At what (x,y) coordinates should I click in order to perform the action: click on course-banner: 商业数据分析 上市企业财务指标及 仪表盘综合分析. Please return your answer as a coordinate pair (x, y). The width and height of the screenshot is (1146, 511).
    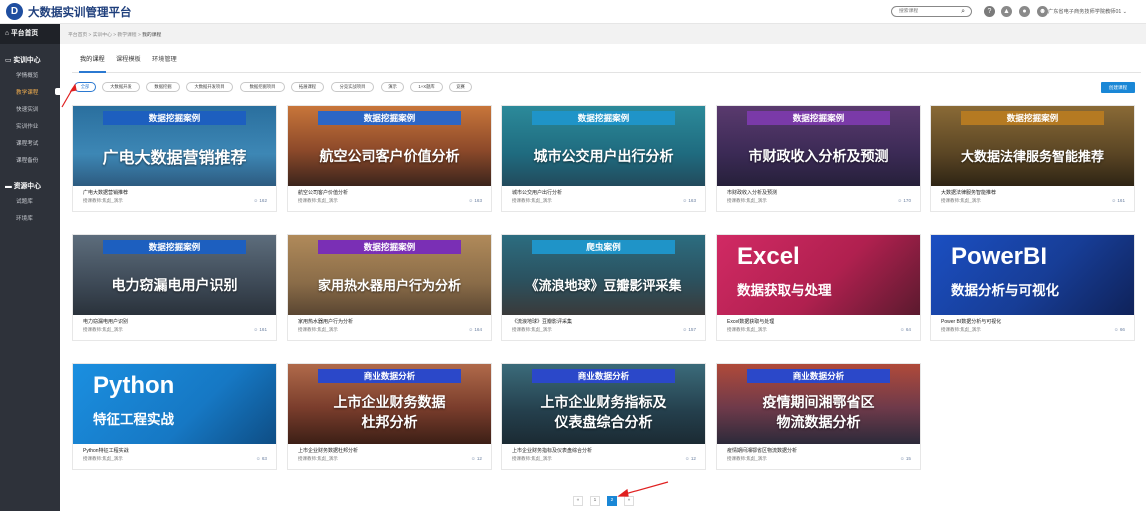
    Looking at the image, I should click on (603, 404).